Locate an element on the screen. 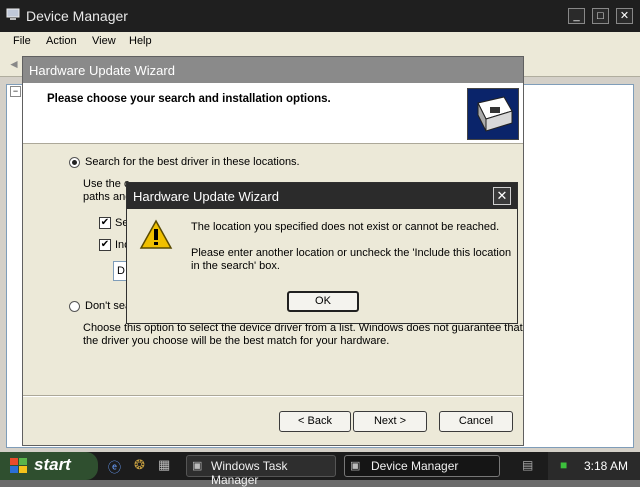 Image resolution: width=640 pixels, height=487 pixels. dialog-titlebar: Hardware Update Wizard ✕ is located at coordinates (322, 196).